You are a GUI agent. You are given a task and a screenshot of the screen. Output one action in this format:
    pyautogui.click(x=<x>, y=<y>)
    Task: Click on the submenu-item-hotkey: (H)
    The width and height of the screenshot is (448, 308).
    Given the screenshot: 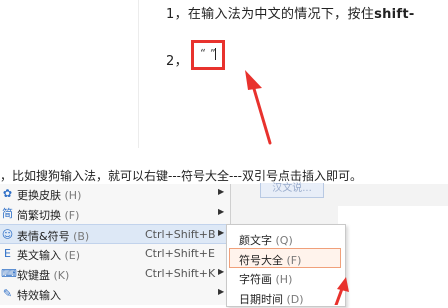 What is the action you would take?
    pyautogui.click(x=284, y=279)
    